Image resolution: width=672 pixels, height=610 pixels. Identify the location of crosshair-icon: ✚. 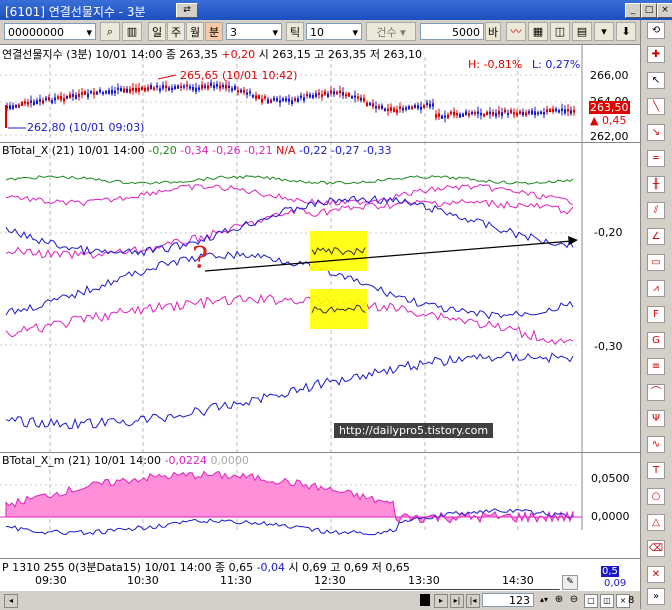
(656, 54).